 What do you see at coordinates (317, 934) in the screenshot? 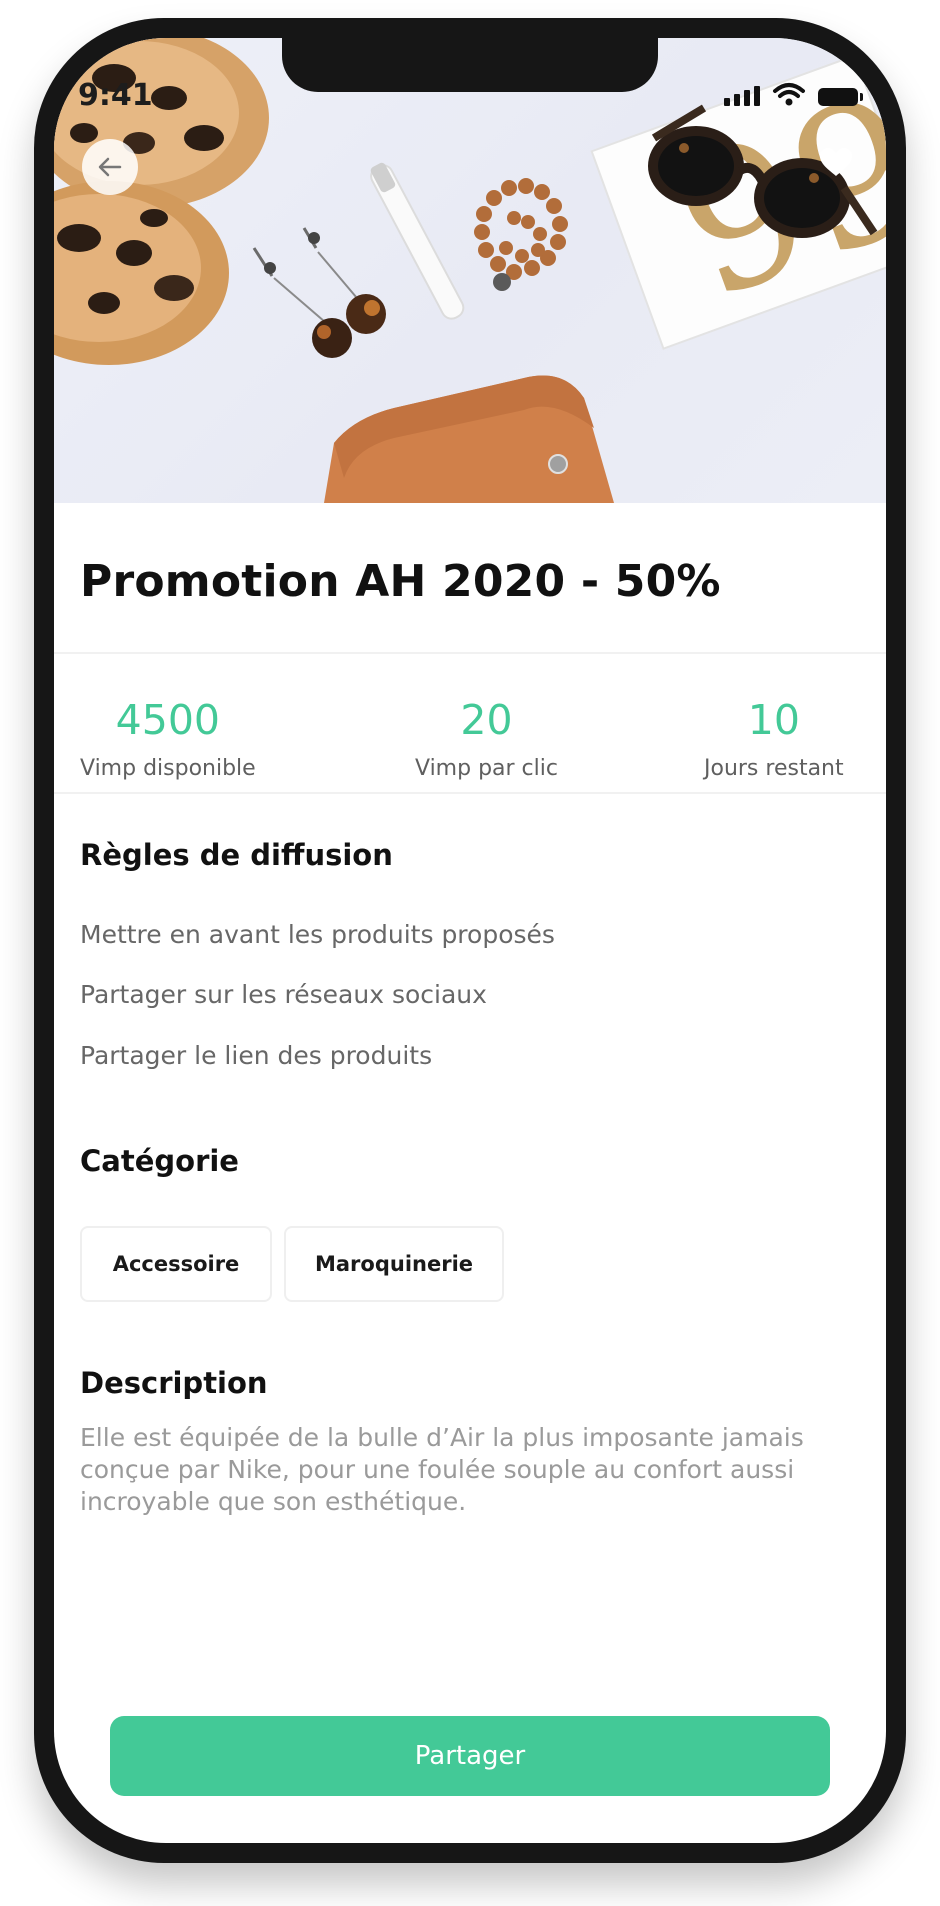
I see `rule-item: Mettre en avant les produits proposés` at bounding box center [317, 934].